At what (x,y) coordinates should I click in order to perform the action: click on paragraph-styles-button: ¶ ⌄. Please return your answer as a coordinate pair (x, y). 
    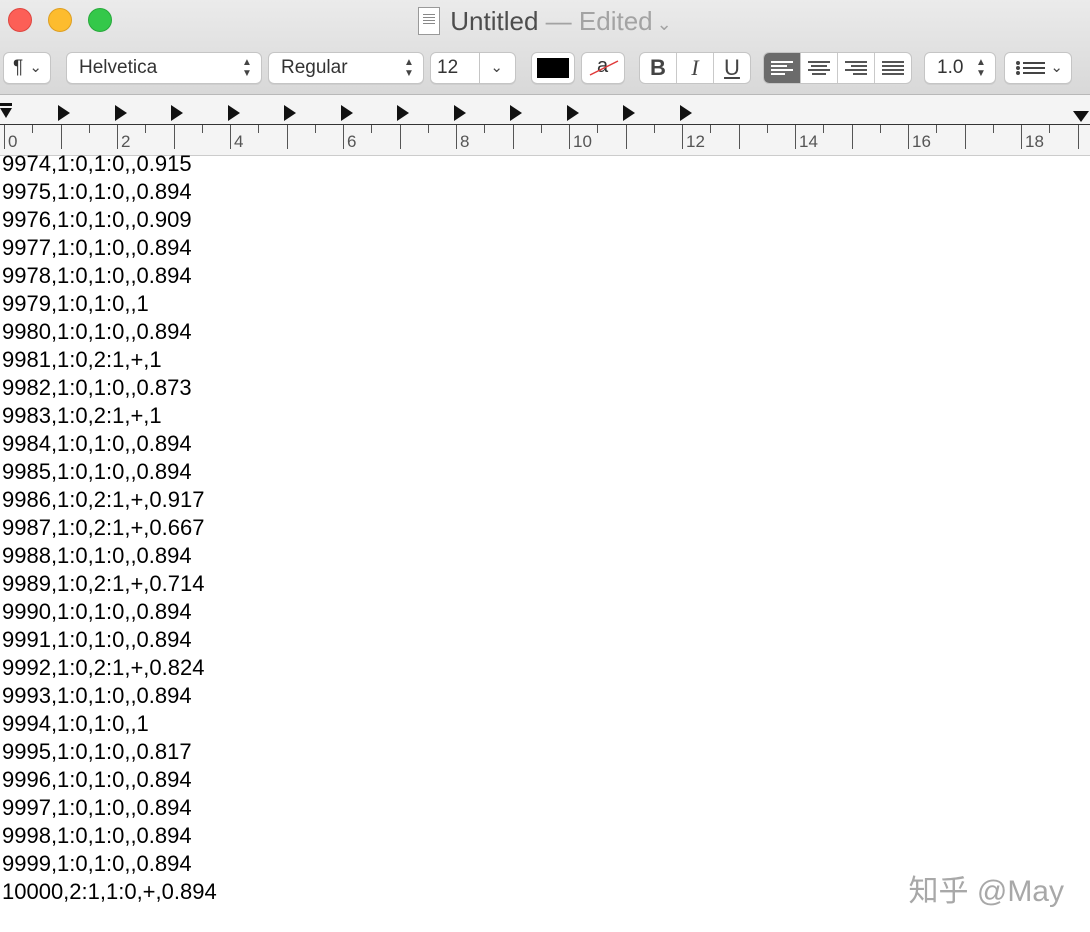
    Looking at the image, I should click on (27, 68).